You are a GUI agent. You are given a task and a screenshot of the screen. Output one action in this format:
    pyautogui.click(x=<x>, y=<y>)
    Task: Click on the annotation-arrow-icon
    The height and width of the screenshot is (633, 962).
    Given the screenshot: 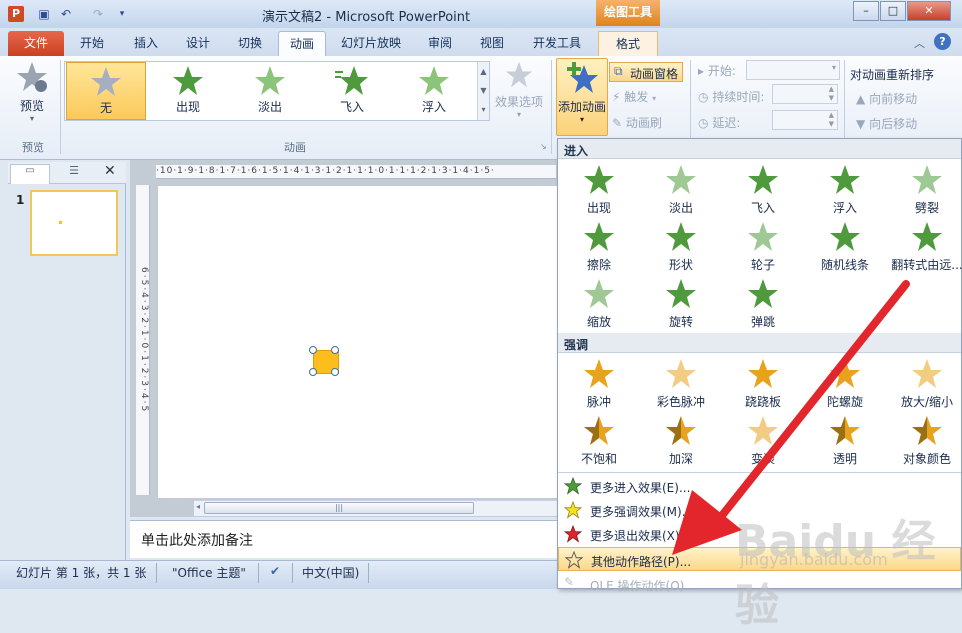 What is the action you would take?
    pyautogui.click(x=791, y=417)
    